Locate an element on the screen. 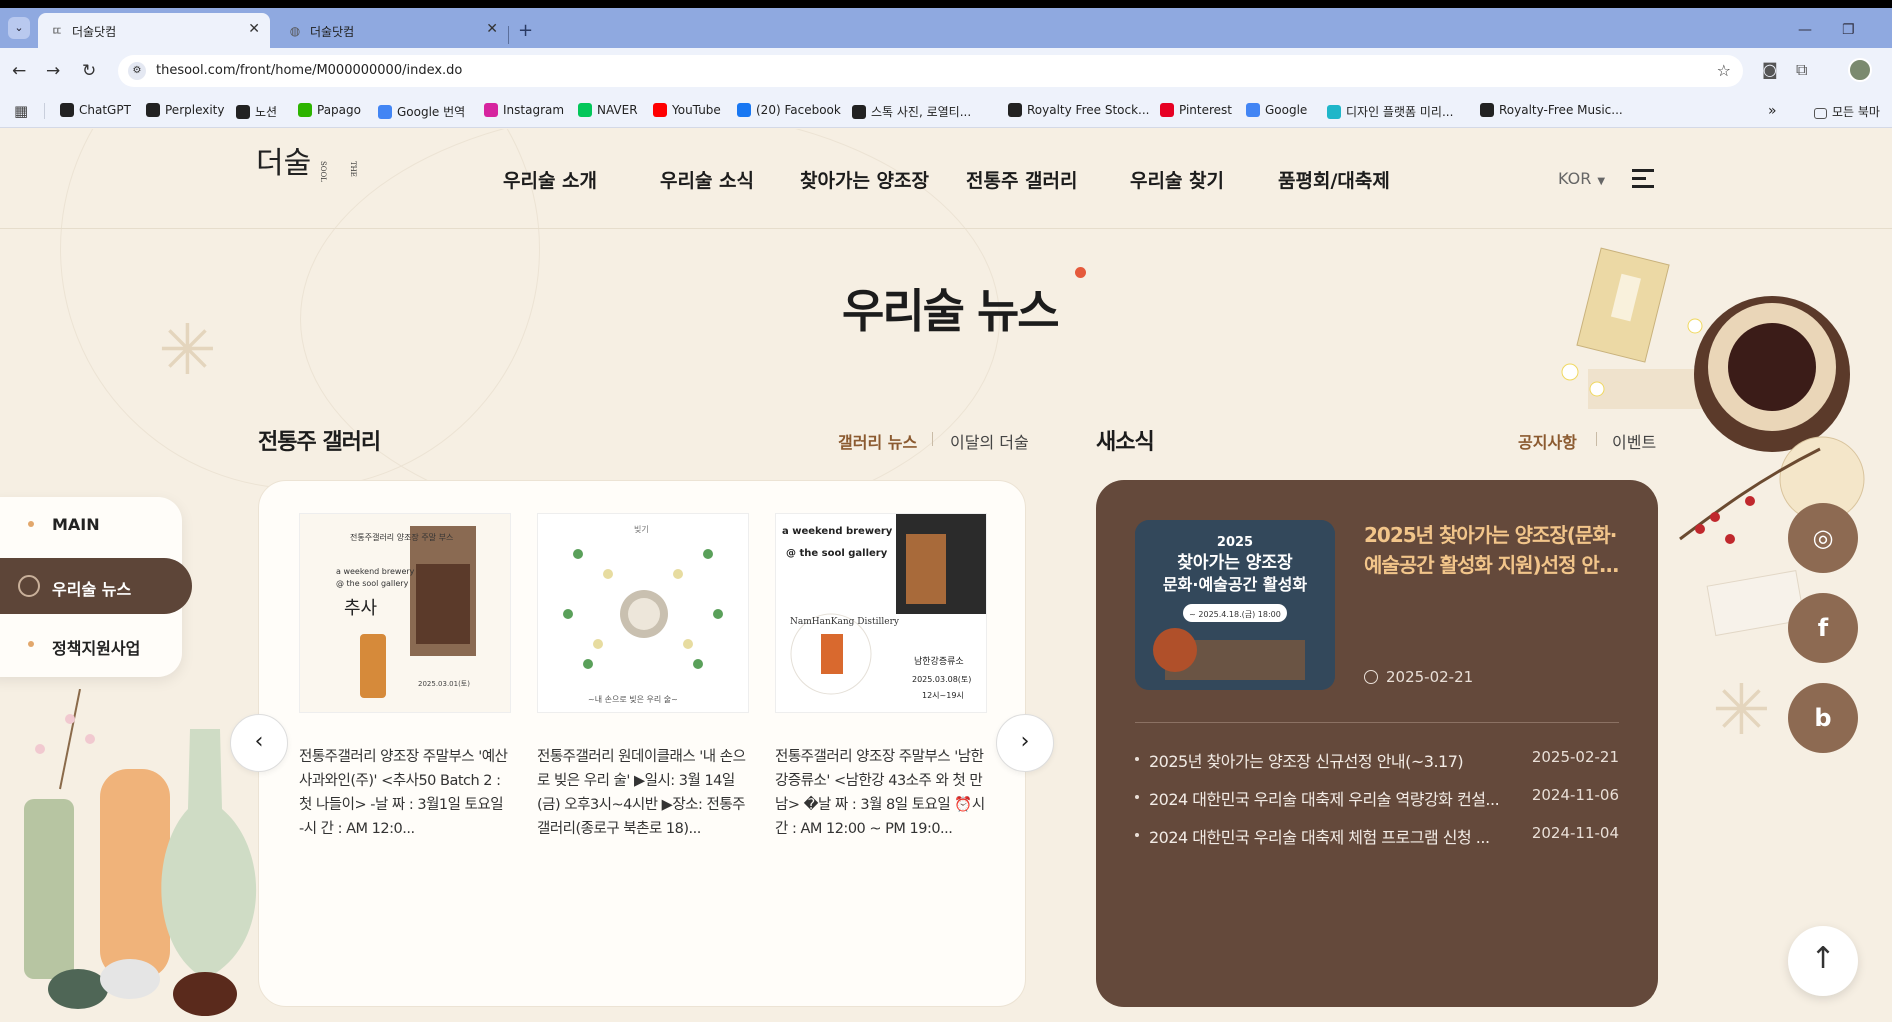  bookmark-item: Google is located at coordinates (1276, 110).